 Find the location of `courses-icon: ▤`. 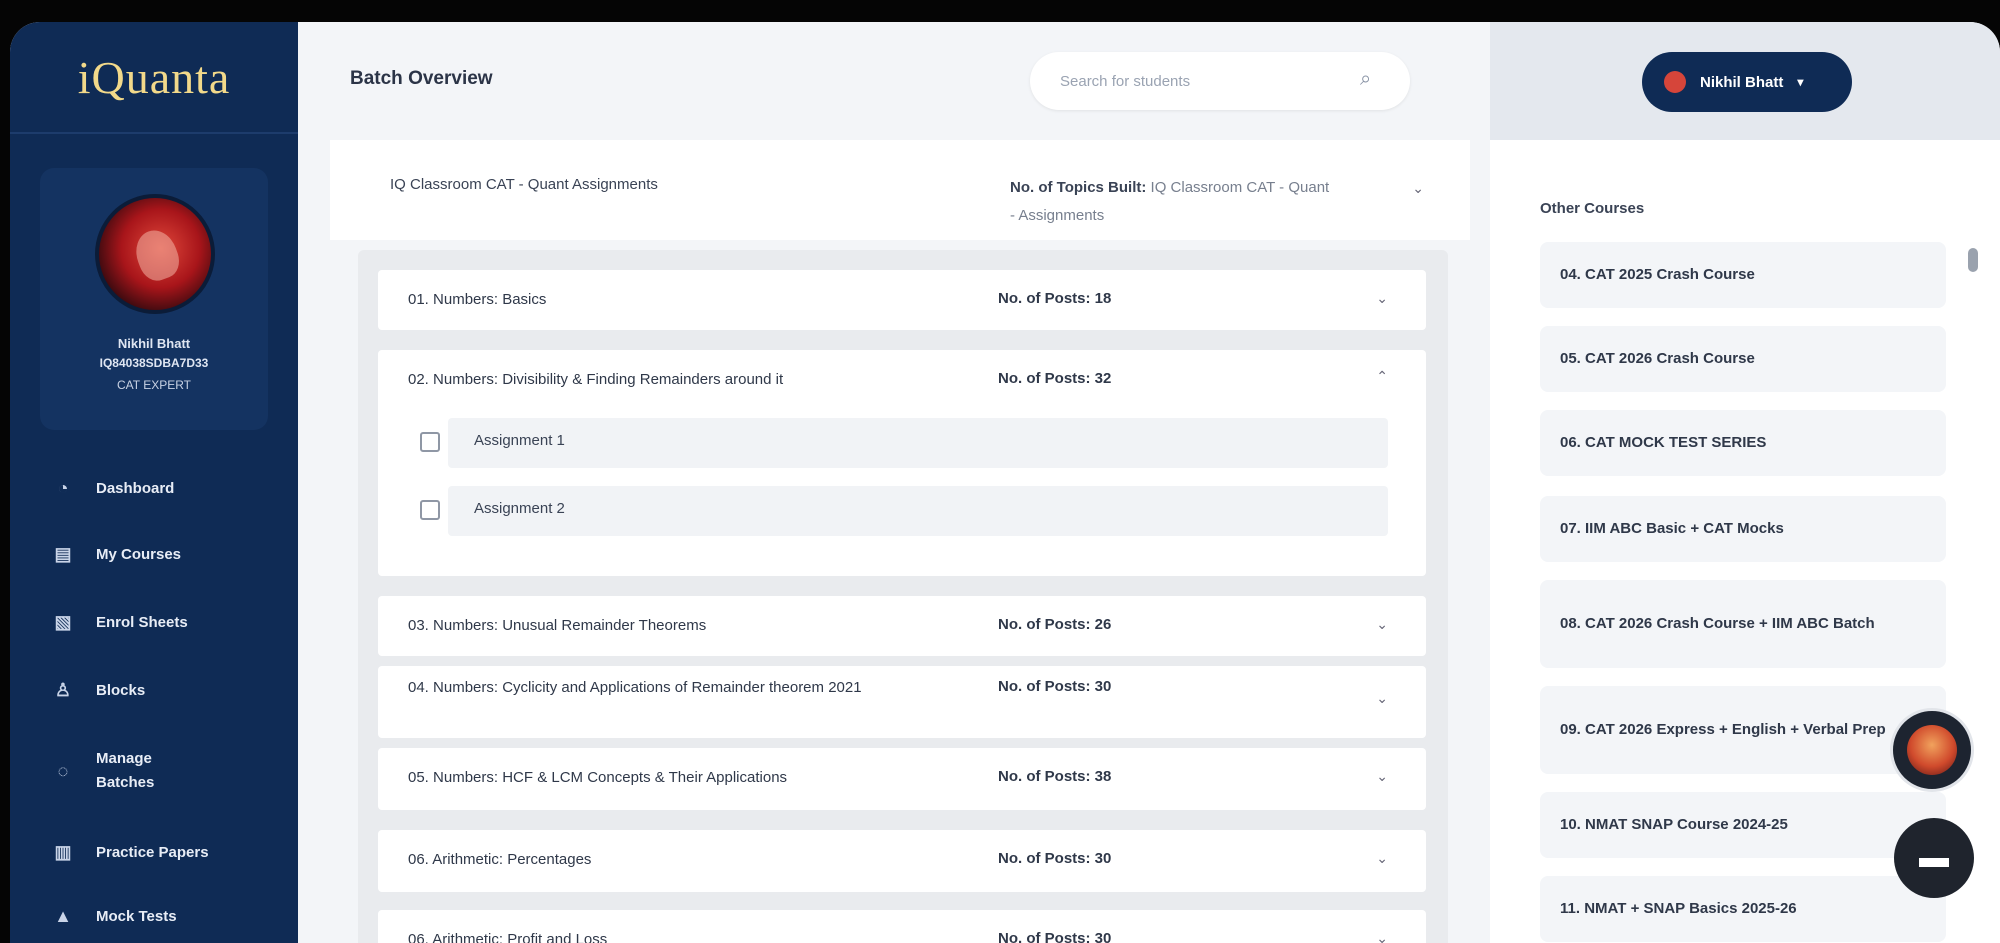

courses-icon: ▤ is located at coordinates (63, 553).